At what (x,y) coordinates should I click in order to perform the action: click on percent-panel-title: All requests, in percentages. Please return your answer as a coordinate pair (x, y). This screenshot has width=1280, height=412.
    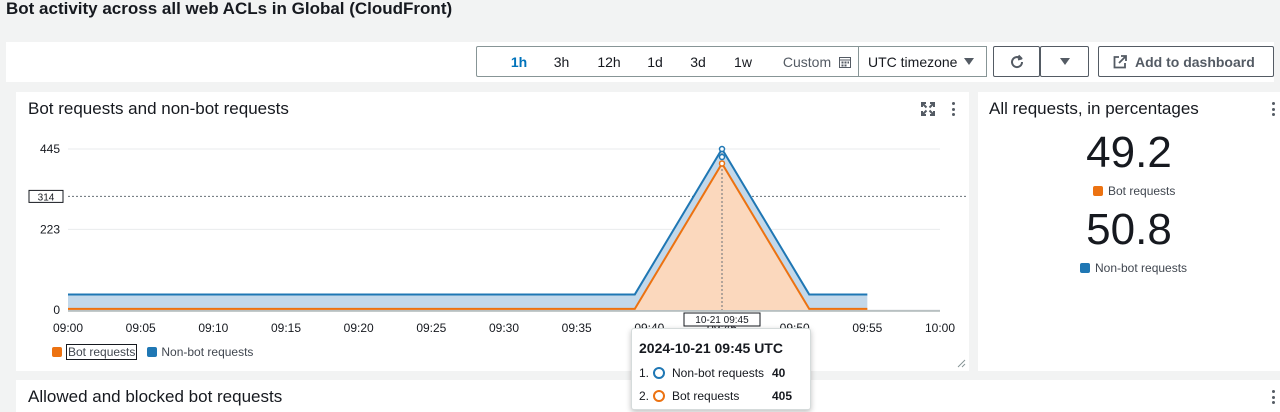
    Looking at the image, I should click on (1094, 108).